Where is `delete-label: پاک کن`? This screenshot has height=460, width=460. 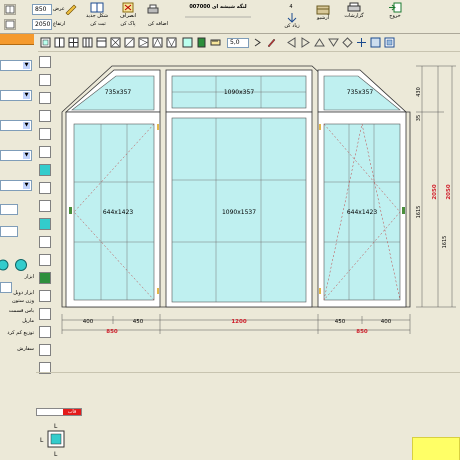 delete-label: پاک کن is located at coordinates (128, 24).